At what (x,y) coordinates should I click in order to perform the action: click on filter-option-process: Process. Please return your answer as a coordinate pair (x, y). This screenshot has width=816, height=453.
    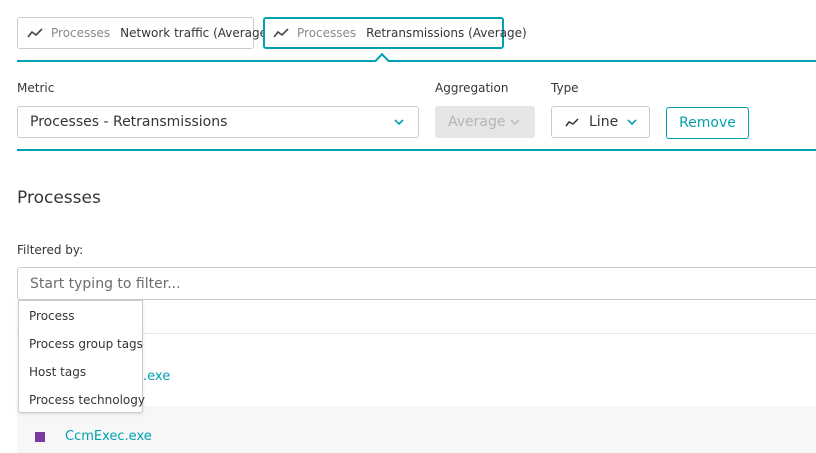
    Looking at the image, I should click on (80, 316).